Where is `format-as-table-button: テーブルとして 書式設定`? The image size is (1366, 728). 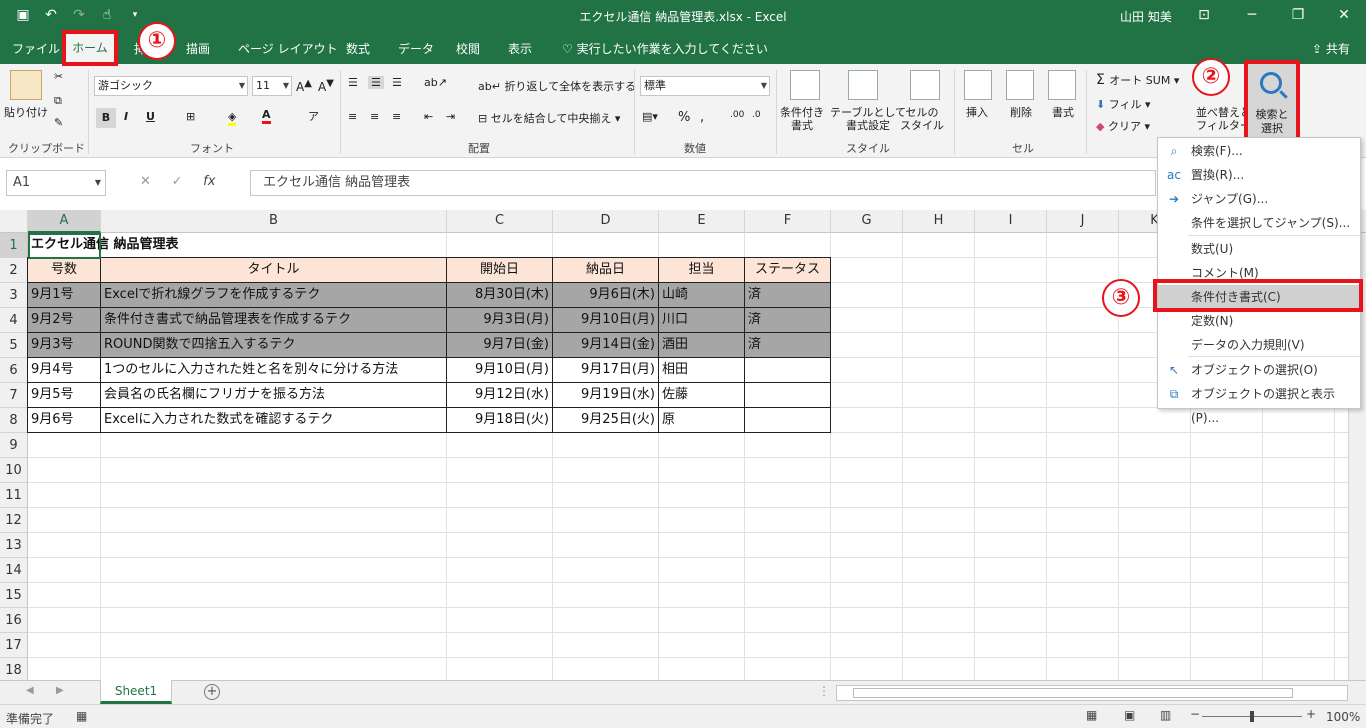
format-as-table-button: テーブルとして 書式設定 is located at coordinates (868, 119).